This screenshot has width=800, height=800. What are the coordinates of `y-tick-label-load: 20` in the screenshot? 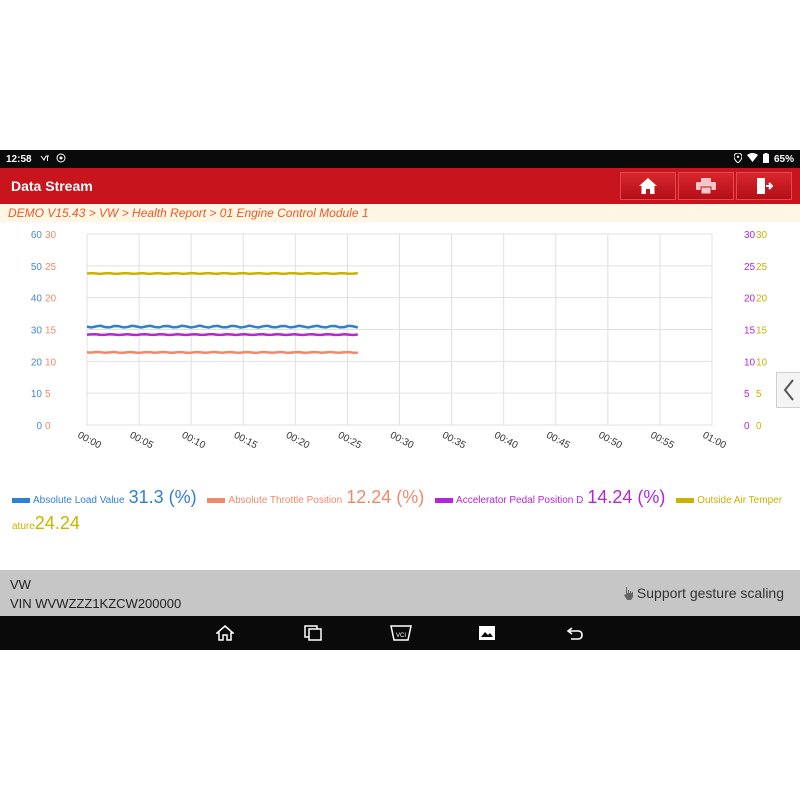 It's located at (37, 362).